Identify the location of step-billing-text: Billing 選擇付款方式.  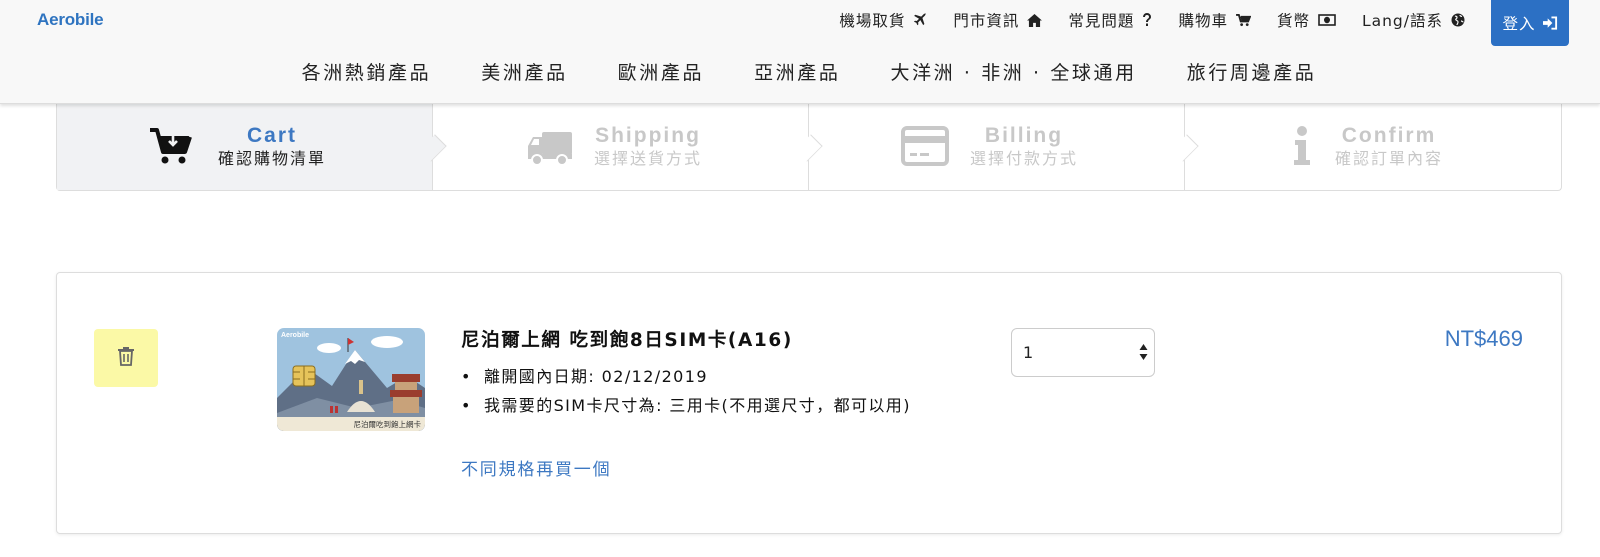
(1024, 147).